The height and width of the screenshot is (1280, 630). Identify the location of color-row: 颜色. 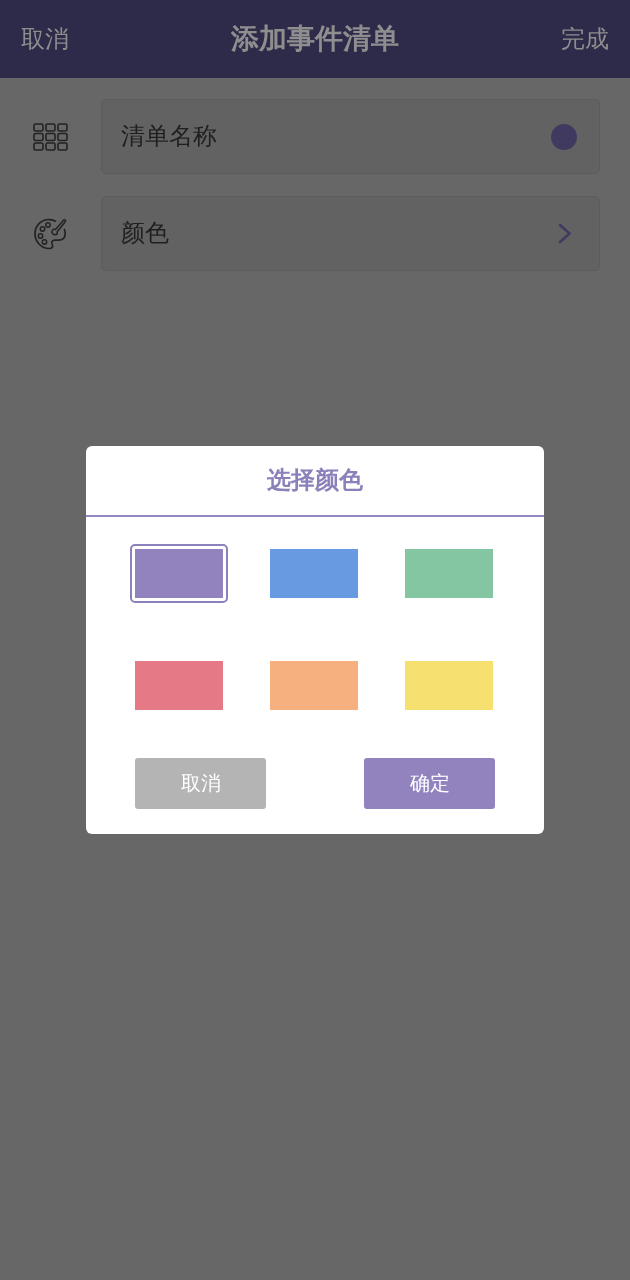
(350, 233).